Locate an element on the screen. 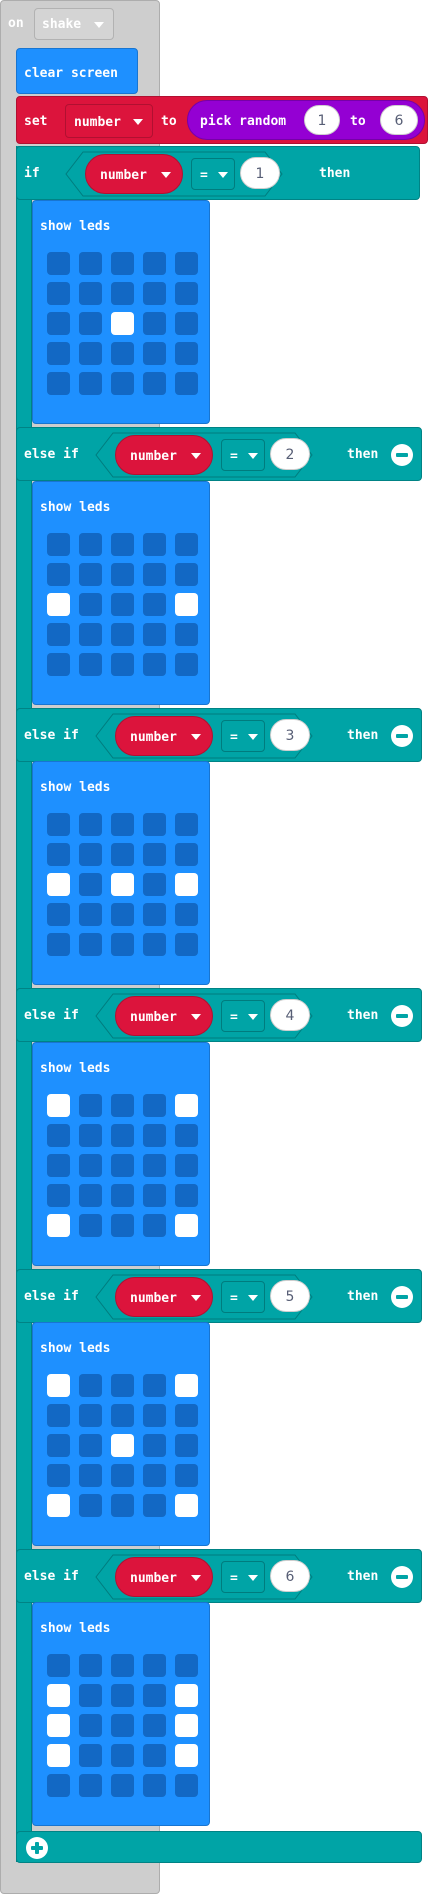 This screenshot has height=1894, width=429. show-leds-block-3: show leds is located at coordinates (121, 873).